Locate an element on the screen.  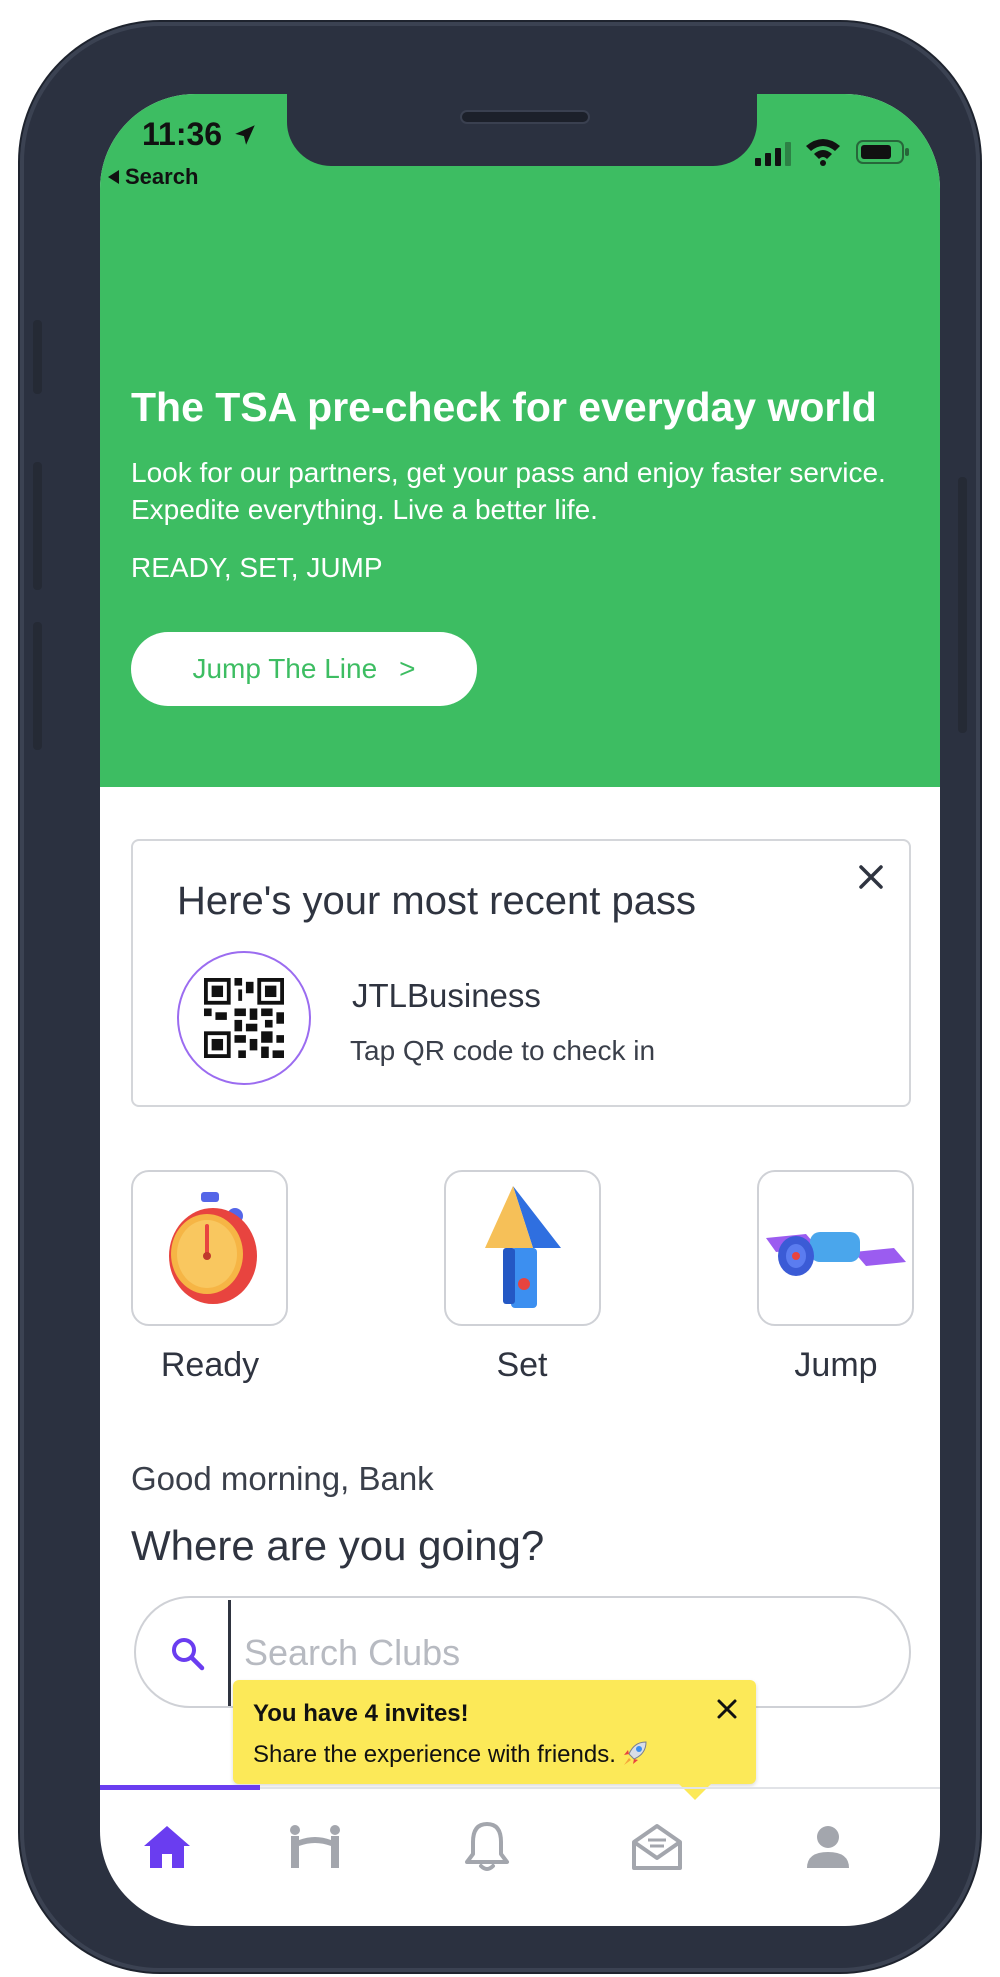
invites-message-row: Share the experience with friends. is located at coordinates (451, 1753).